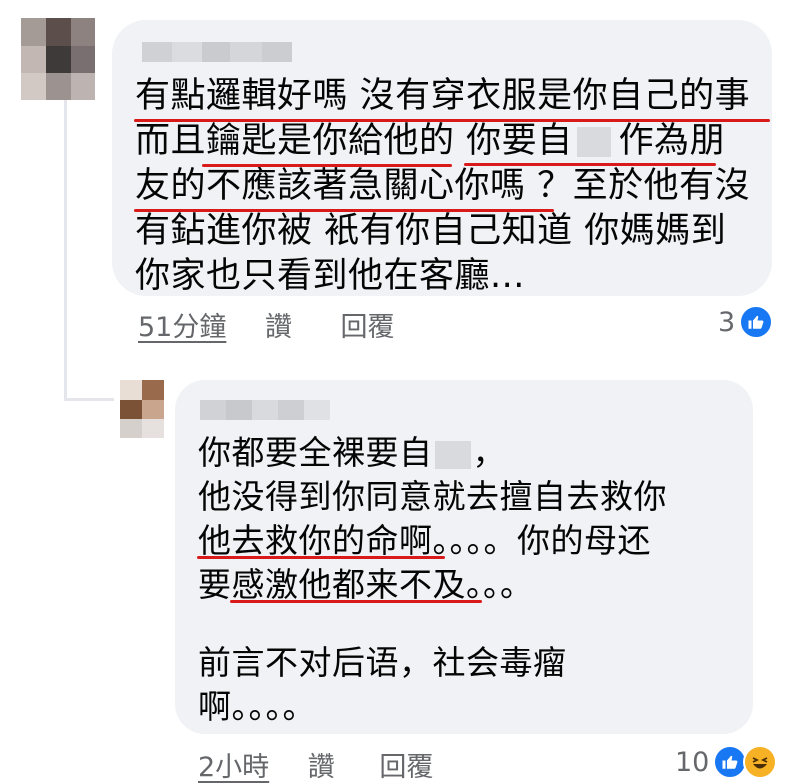 This screenshot has height=784, width=800. What do you see at coordinates (182, 327) in the screenshot?
I see `comment-timestamp: 51分鐘` at bounding box center [182, 327].